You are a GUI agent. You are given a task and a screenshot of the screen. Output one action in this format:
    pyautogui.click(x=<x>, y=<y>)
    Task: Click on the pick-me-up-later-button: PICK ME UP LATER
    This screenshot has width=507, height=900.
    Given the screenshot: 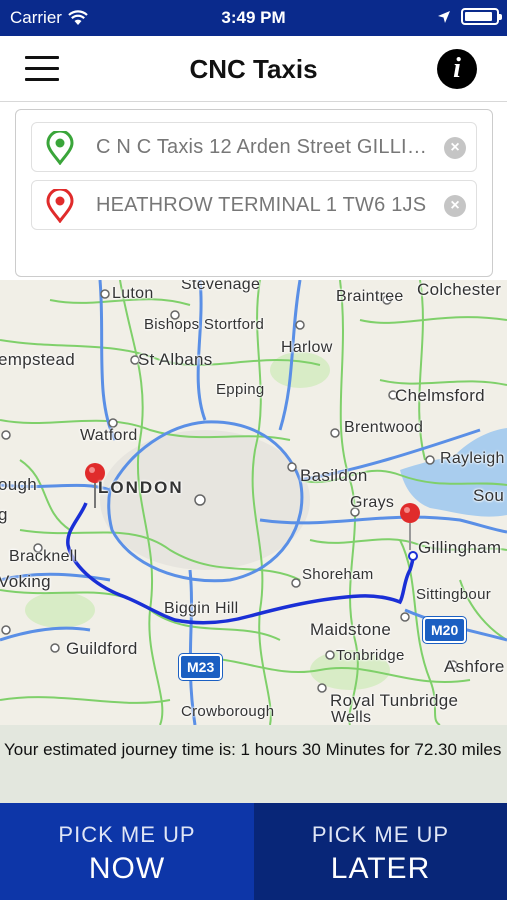 What is the action you would take?
    pyautogui.click(x=380, y=851)
    